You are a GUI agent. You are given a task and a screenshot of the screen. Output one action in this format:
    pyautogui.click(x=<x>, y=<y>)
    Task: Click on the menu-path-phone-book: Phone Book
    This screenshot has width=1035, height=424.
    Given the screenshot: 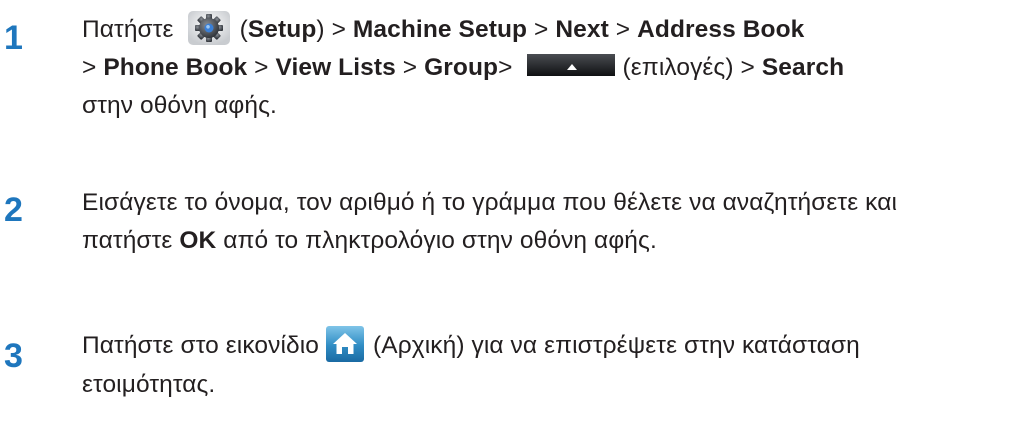 What is the action you would take?
    pyautogui.click(x=175, y=67)
    